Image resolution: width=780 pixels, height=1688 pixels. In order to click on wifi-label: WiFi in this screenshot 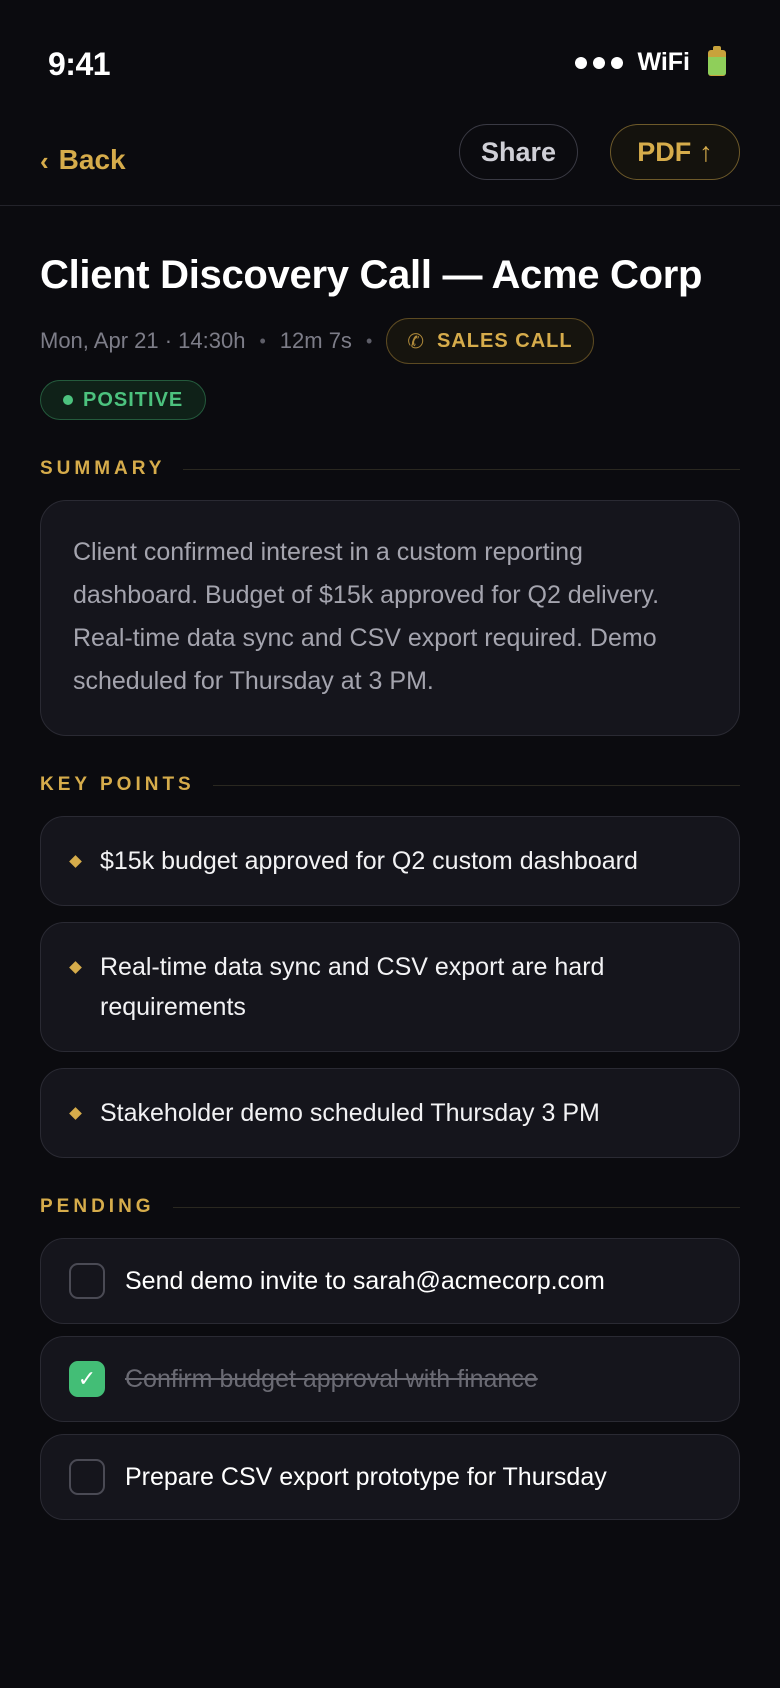, I will do `click(663, 62)`.